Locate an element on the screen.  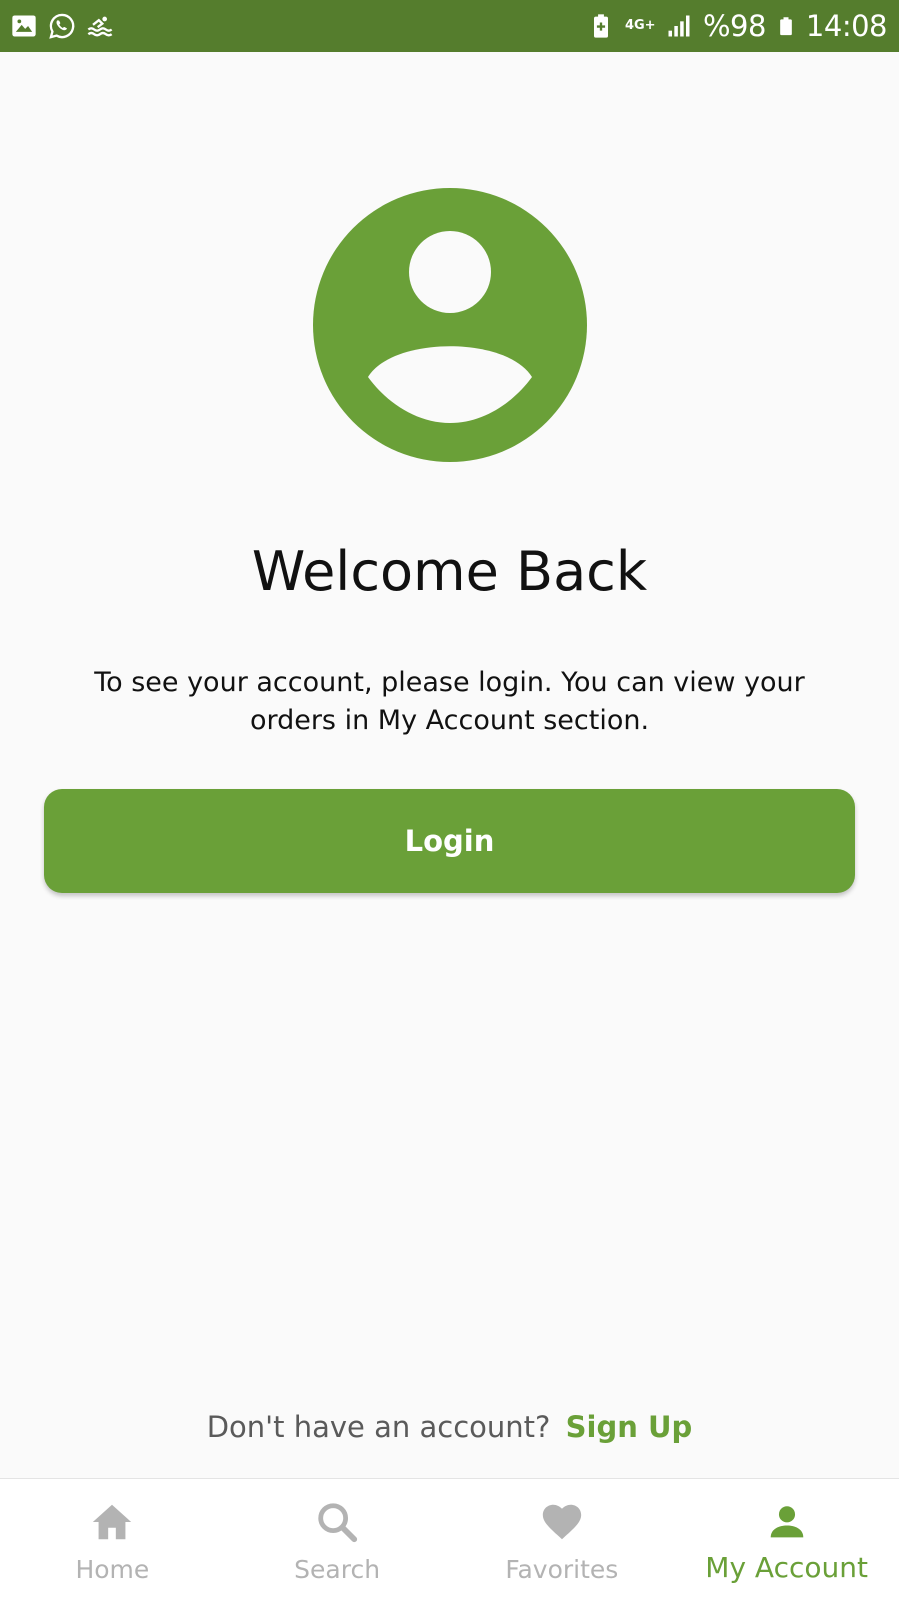
status-bar: 4G+ %98 14:08 is located at coordinates (449, 26).